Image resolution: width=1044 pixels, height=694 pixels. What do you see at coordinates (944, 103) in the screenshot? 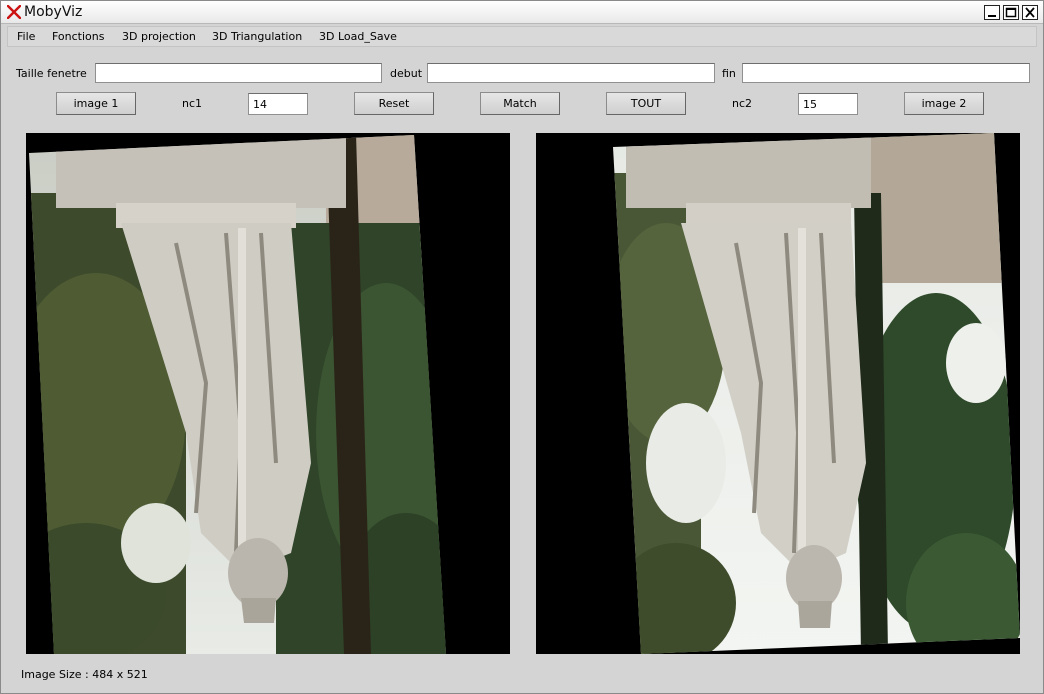
I see `image2-button: image 2` at bounding box center [944, 103].